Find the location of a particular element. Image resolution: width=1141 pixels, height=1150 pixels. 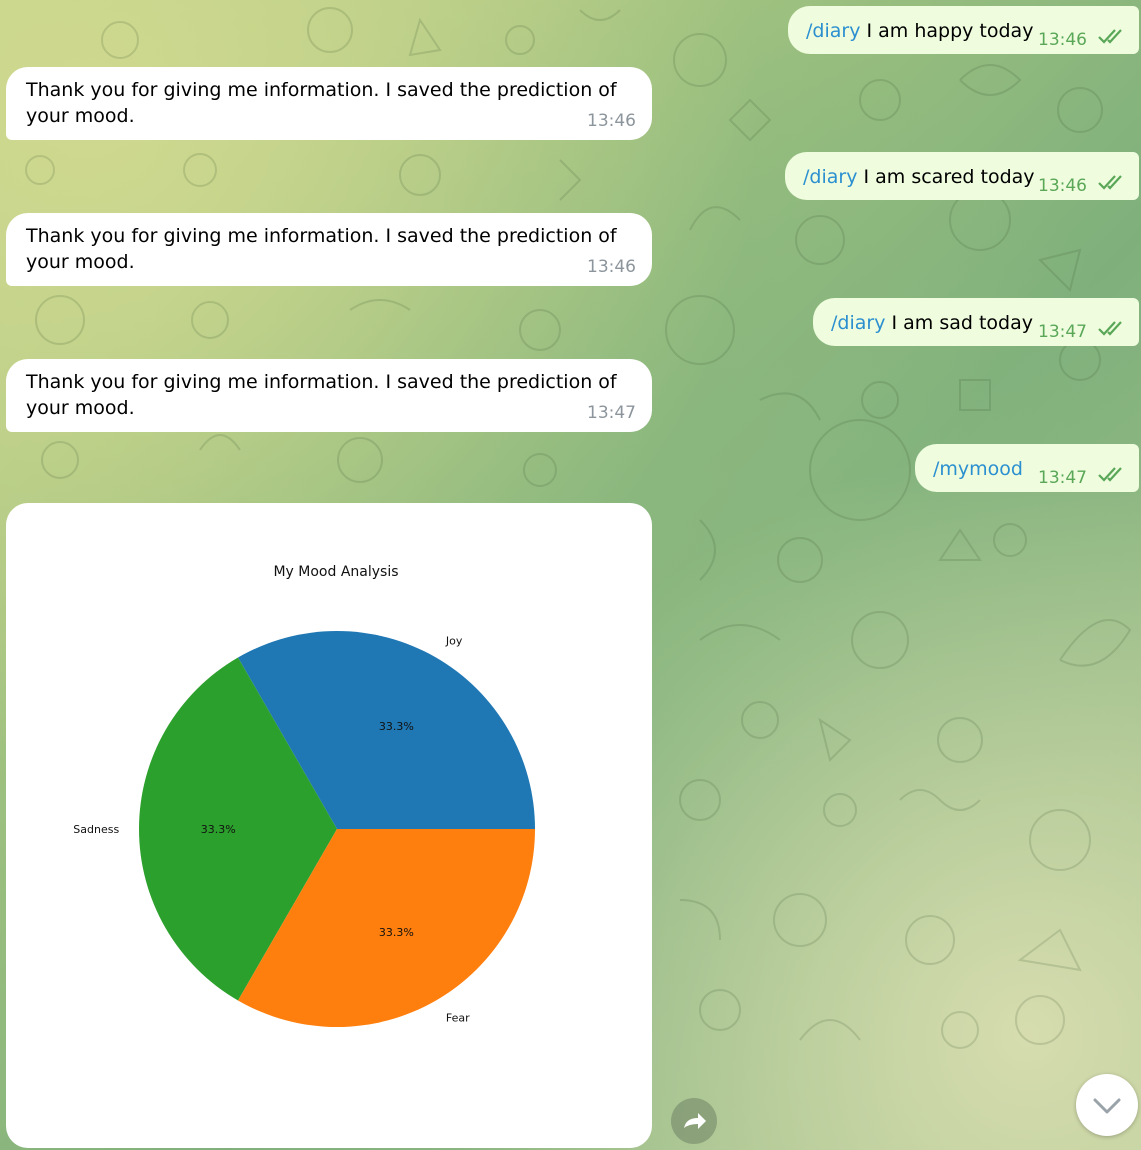

outgoing-message: /diary I am sad today 13:47 is located at coordinates (976, 322).